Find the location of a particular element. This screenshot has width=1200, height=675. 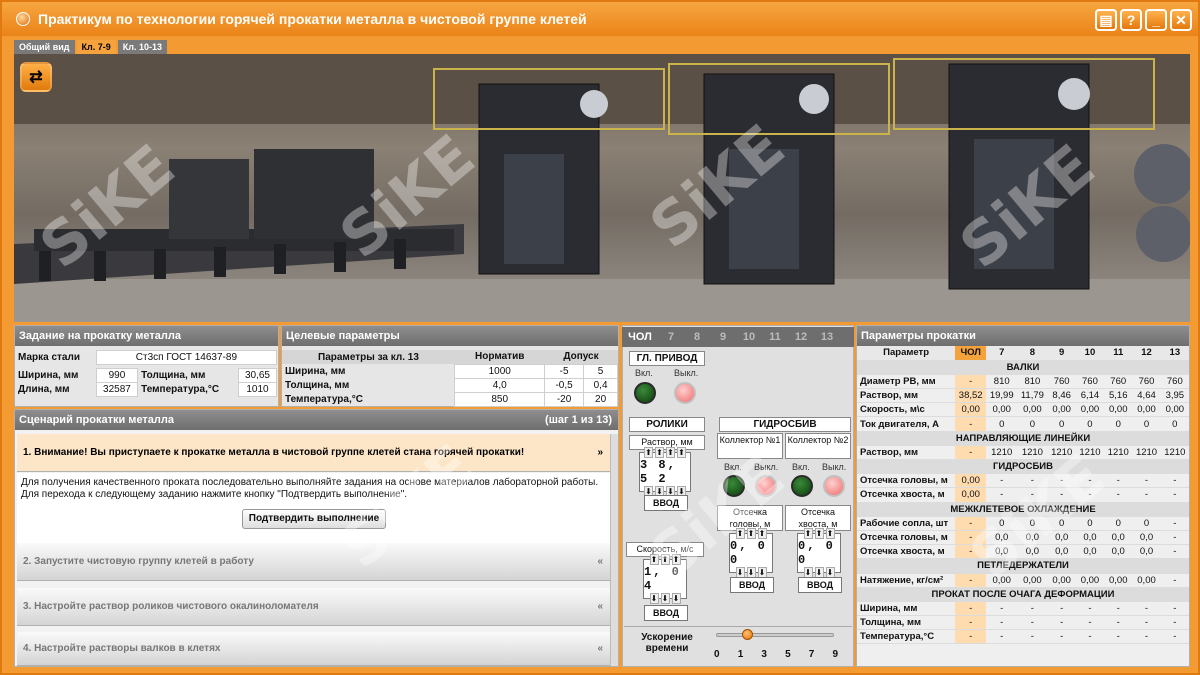

collector-2-on-button is located at coordinates (802, 486).